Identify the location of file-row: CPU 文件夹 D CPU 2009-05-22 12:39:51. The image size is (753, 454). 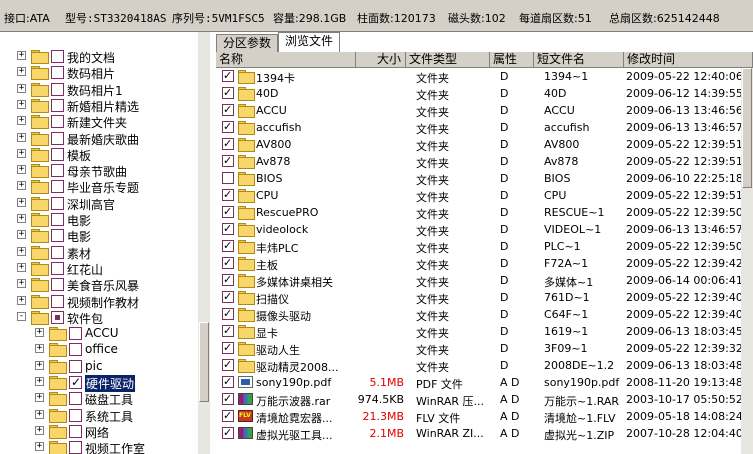
(484, 195).